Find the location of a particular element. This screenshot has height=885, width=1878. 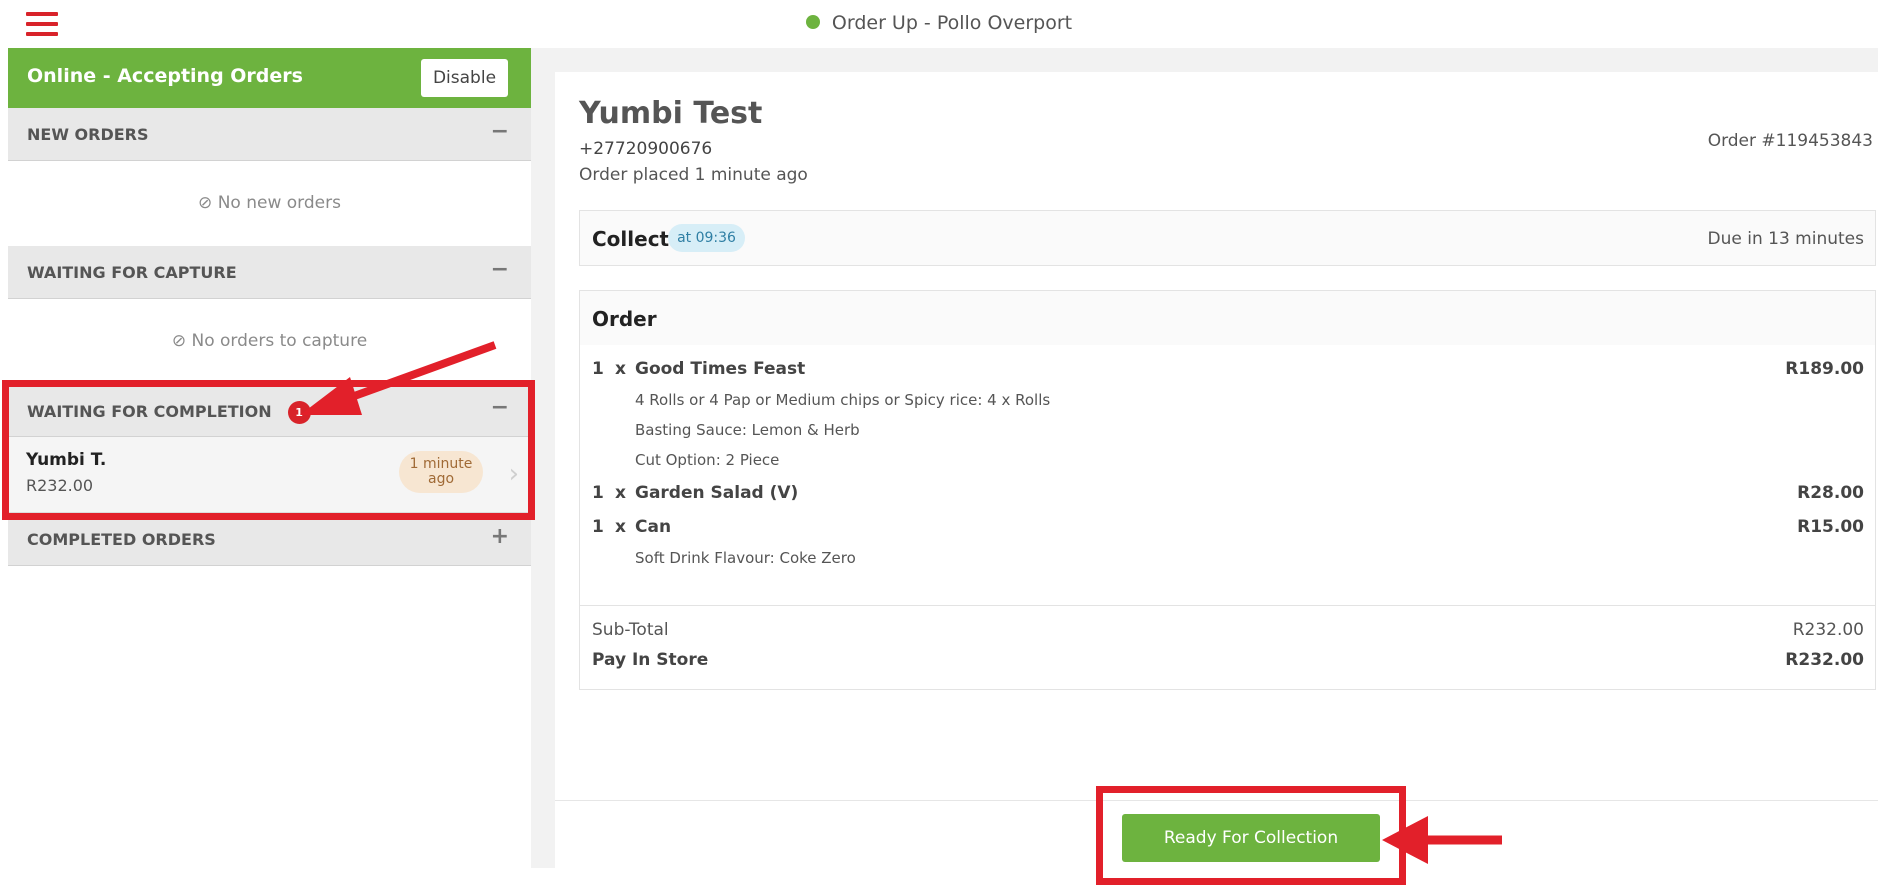

status-dot-icon is located at coordinates (812, 22).